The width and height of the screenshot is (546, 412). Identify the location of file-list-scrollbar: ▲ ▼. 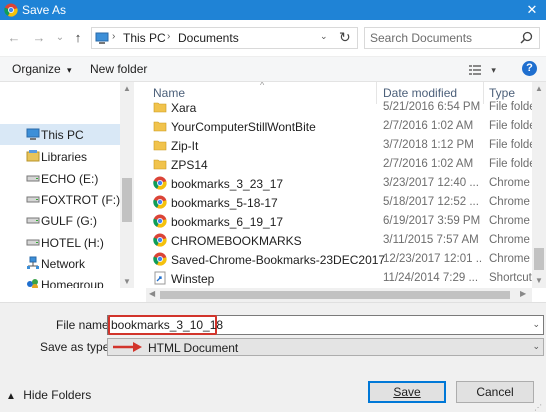
(539, 185).